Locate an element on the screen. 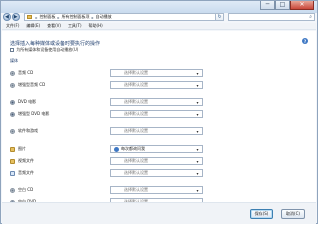 This screenshot has height=240, width=320. breadcrumb-item-autoplay: 自动播放 is located at coordinates (104, 17).